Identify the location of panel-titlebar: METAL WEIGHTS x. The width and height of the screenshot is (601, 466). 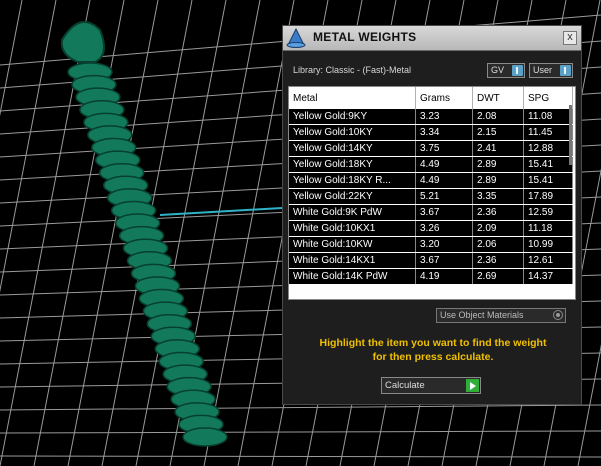
(432, 38).